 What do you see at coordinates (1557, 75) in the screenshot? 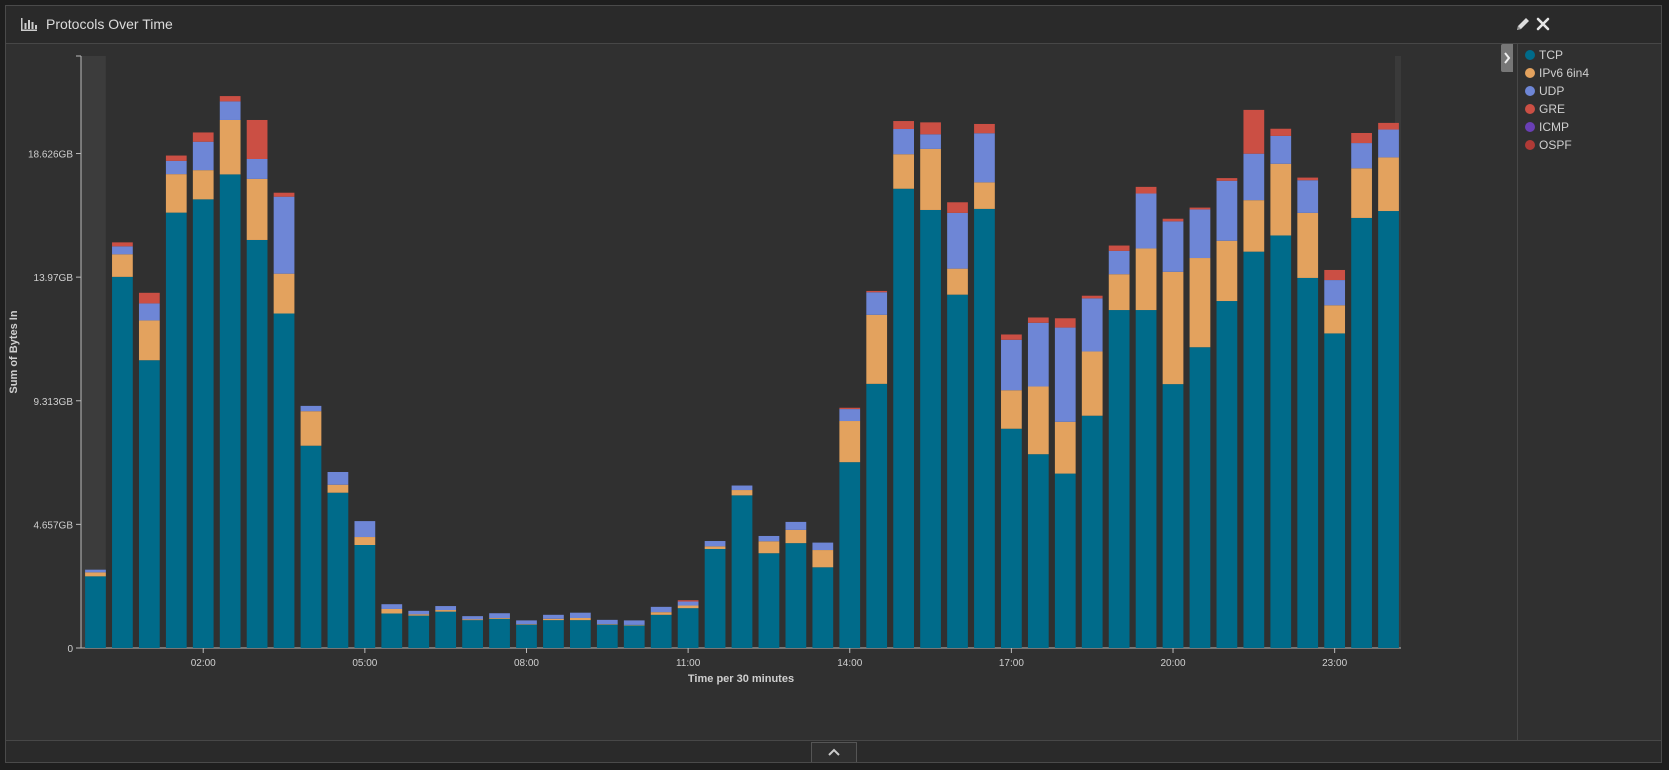
I see `legend-item-ipv6-6in4: IPv6 6in4` at bounding box center [1557, 75].